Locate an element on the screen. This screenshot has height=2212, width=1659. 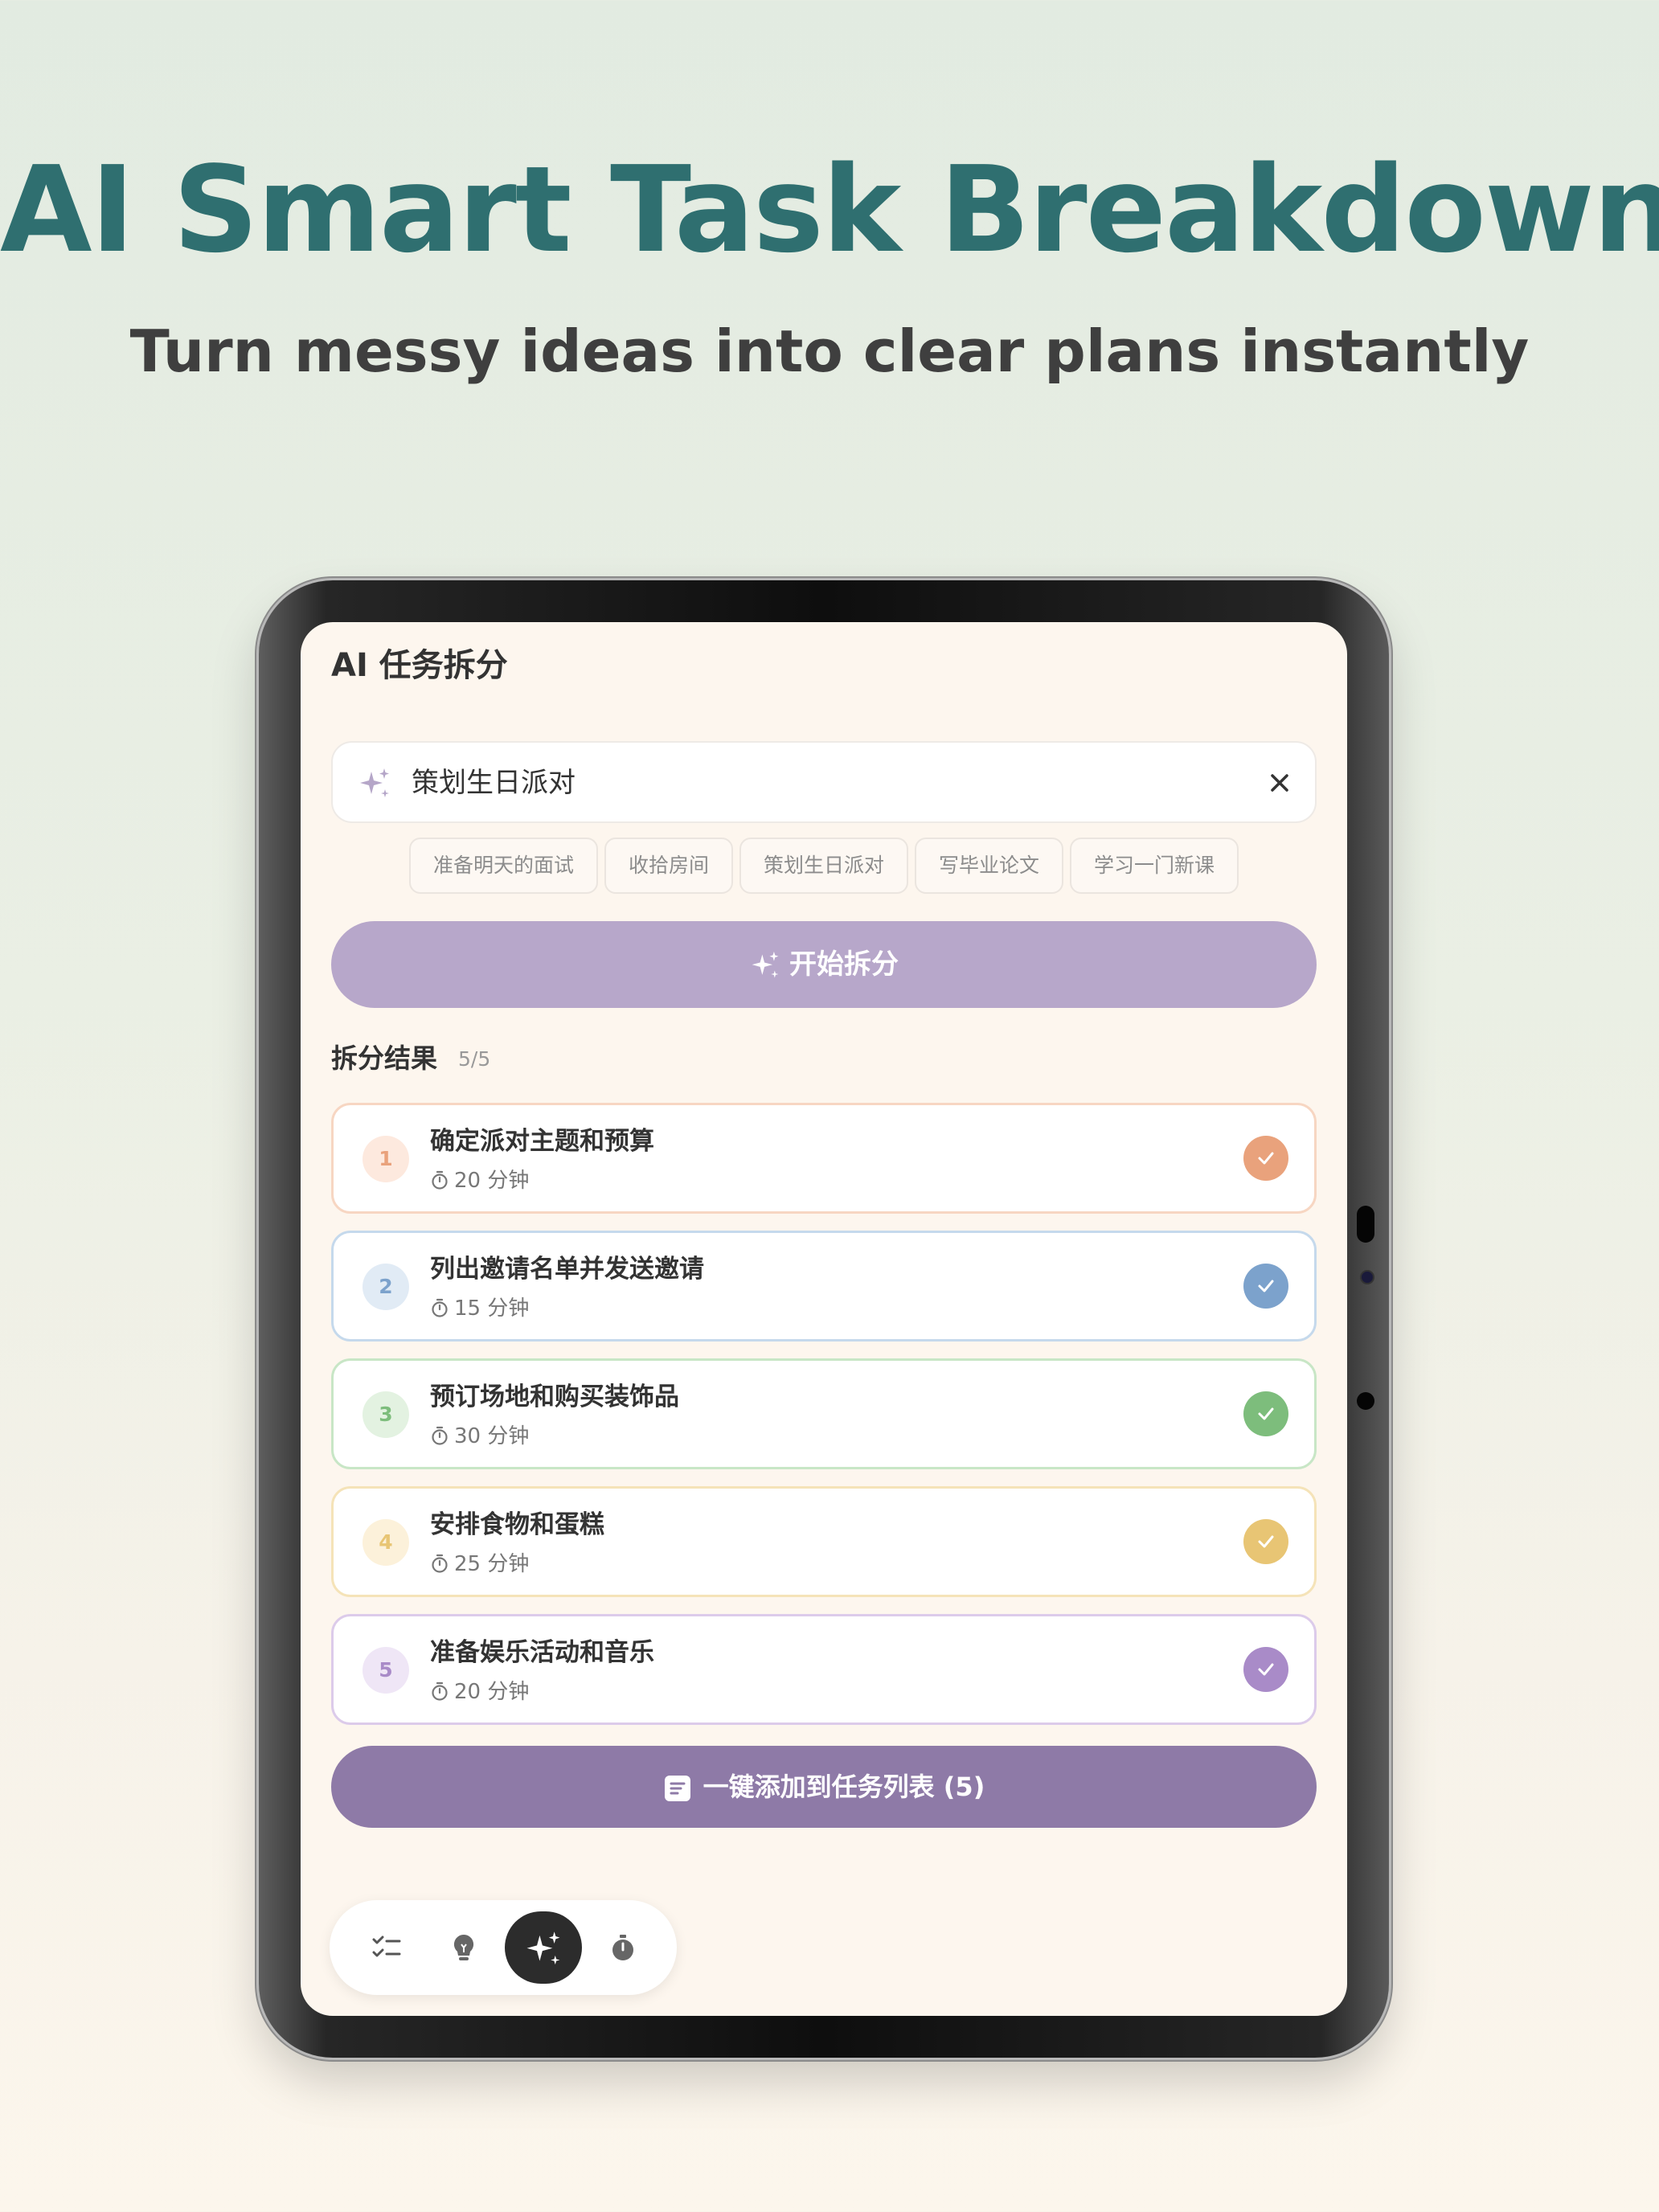
task-row: 3 预订场地和购买装饰品 30 分钟 is located at coordinates (824, 1413).